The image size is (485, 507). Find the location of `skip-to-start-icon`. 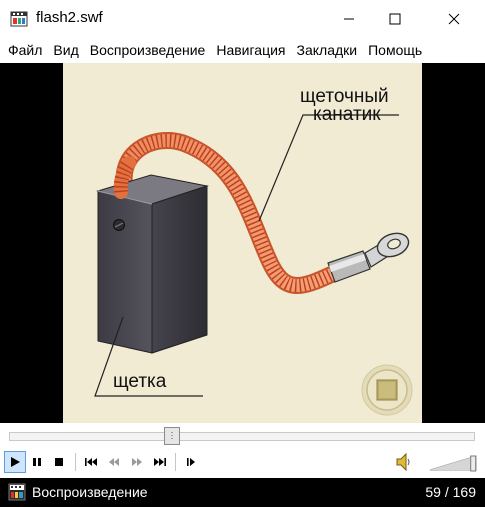

skip-to-start-icon is located at coordinates (91, 462).